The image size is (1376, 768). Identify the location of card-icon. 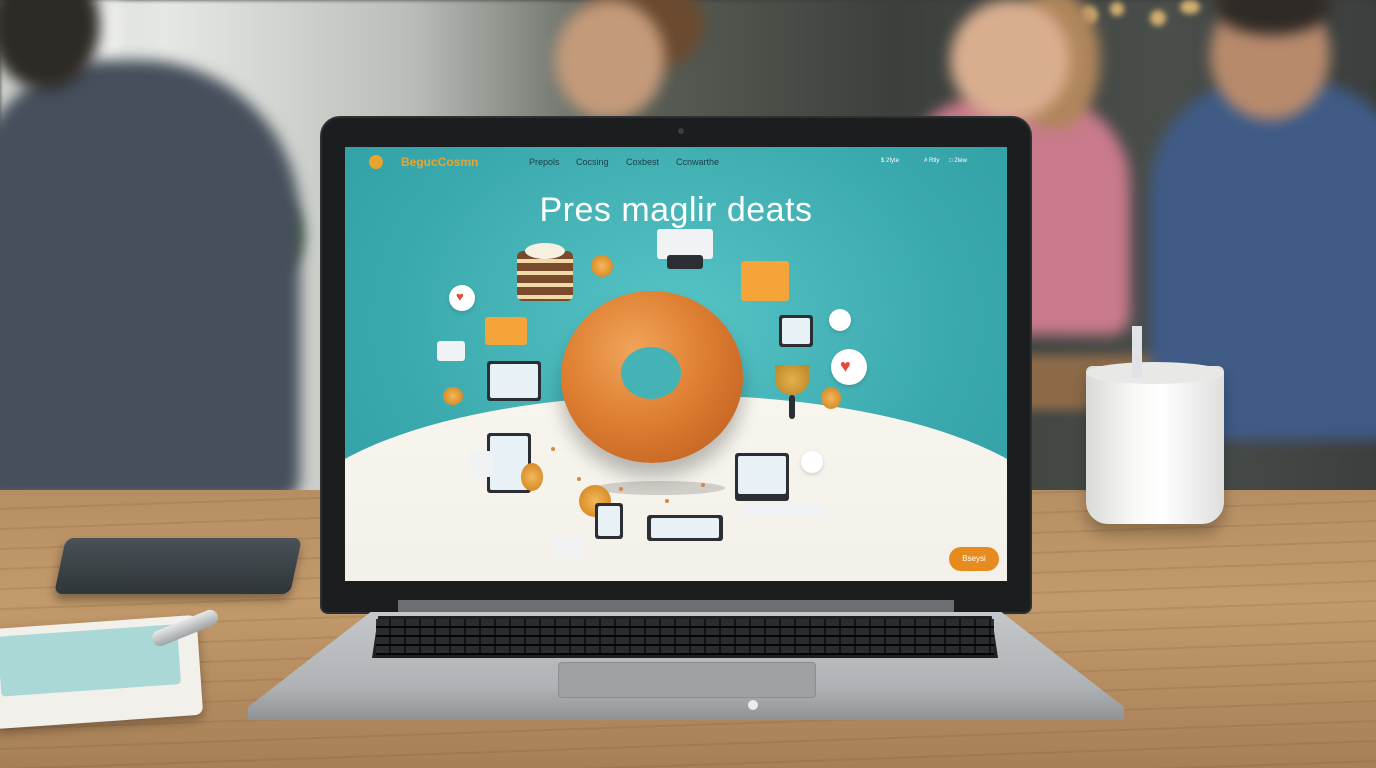
(568, 547).